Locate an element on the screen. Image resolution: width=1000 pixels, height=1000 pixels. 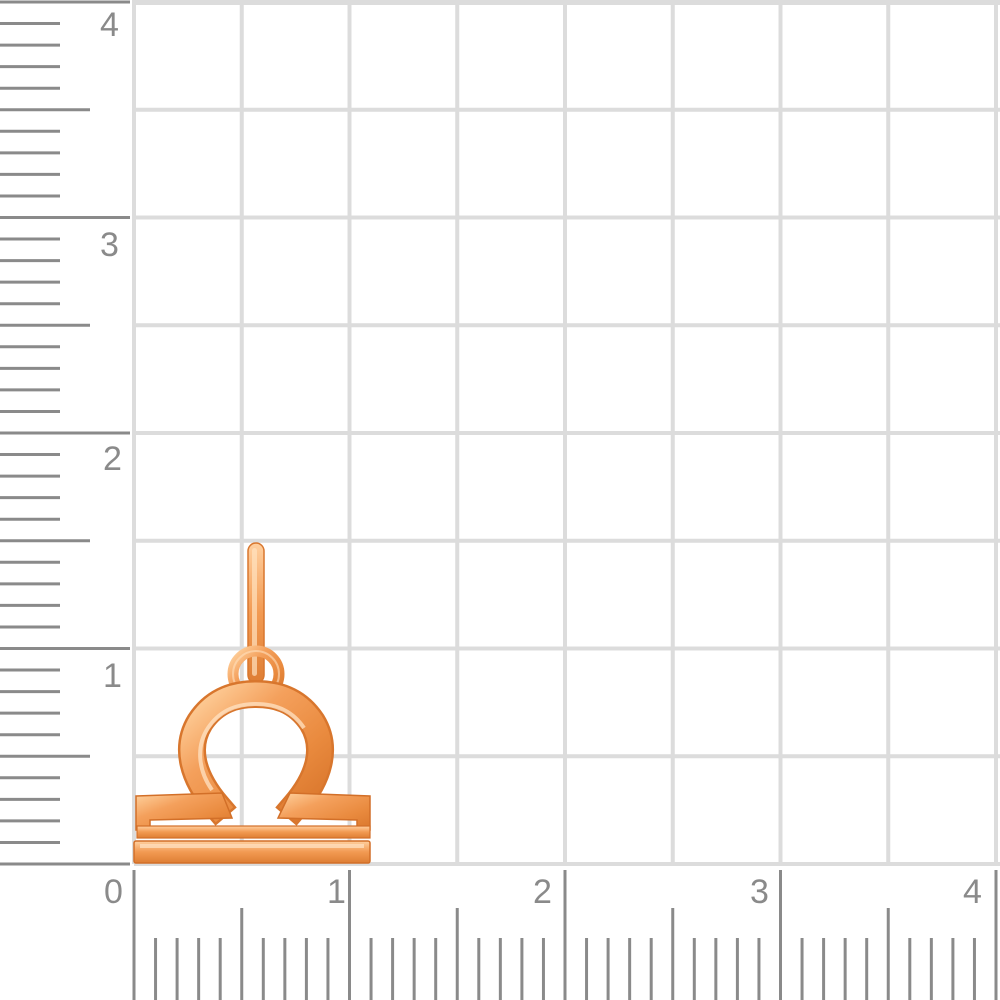
ruler-label-x-1: 1 is located at coordinates (336, 892).